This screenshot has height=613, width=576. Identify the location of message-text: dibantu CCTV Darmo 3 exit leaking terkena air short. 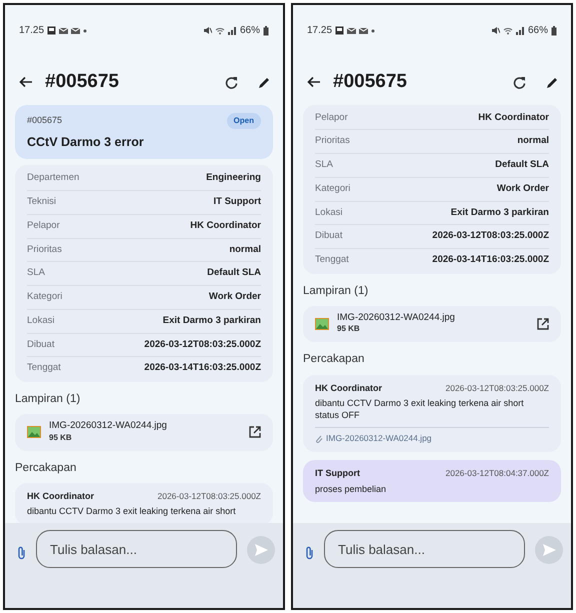
(132, 511).